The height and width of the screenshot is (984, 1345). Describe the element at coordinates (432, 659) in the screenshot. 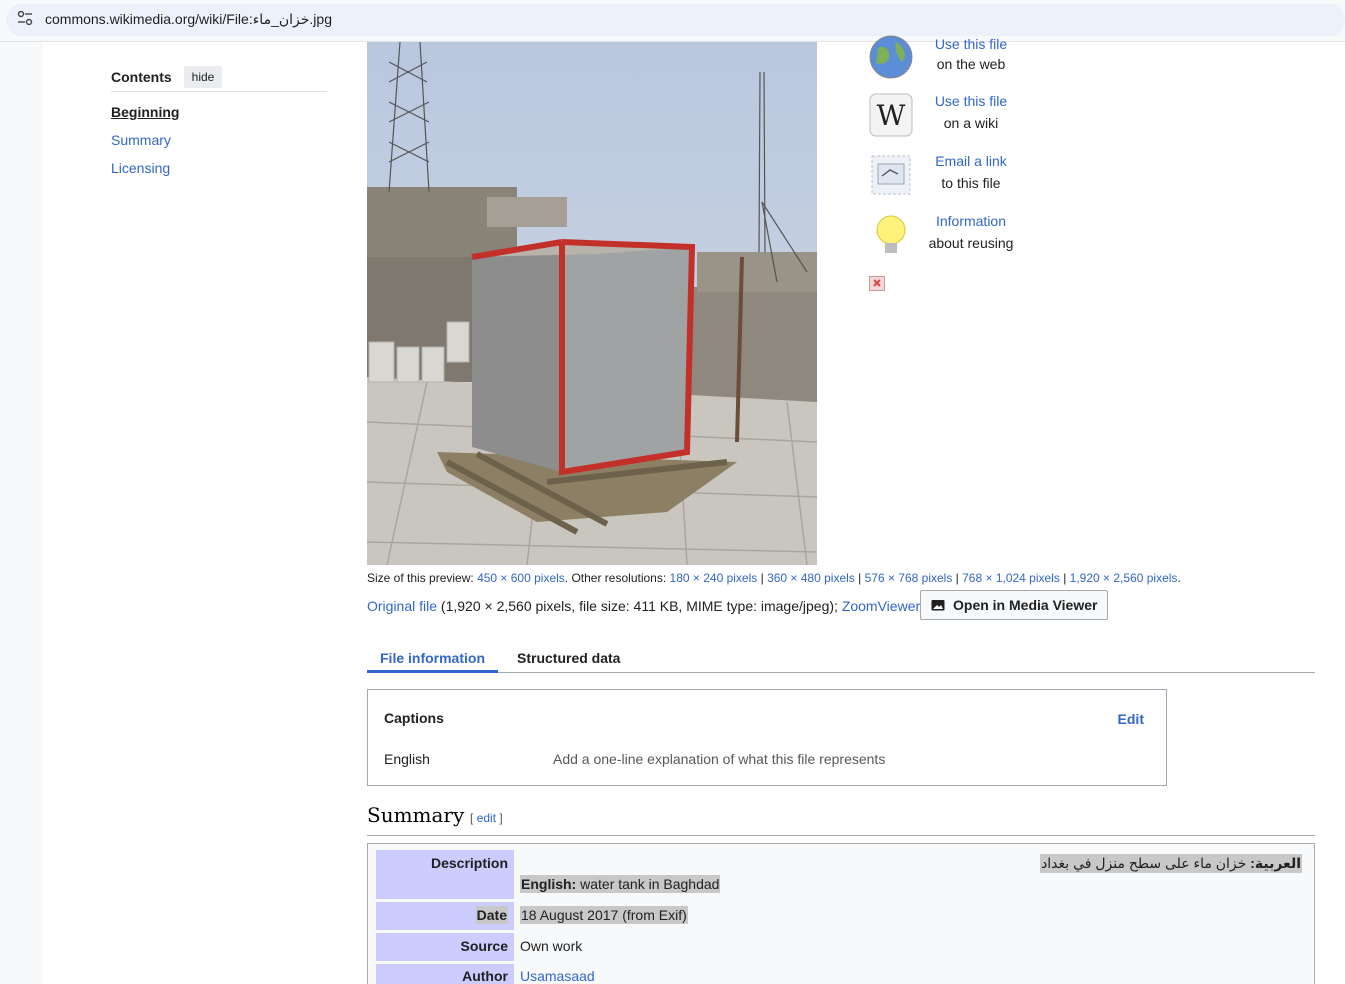

I see `tab-file-information: File information` at that location.